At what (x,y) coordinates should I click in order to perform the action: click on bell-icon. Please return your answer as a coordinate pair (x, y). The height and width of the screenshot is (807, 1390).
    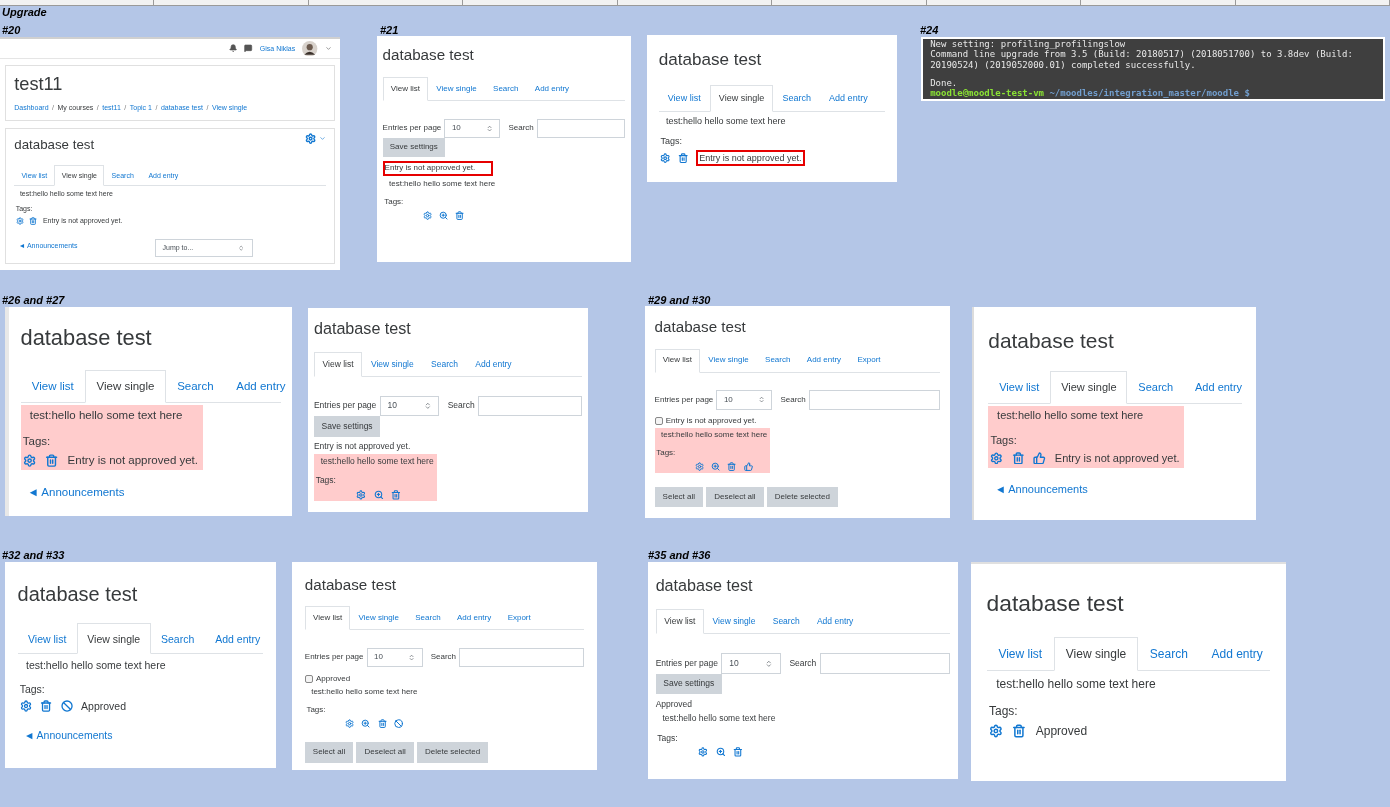
    Looking at the image, I should click on (233, 48).